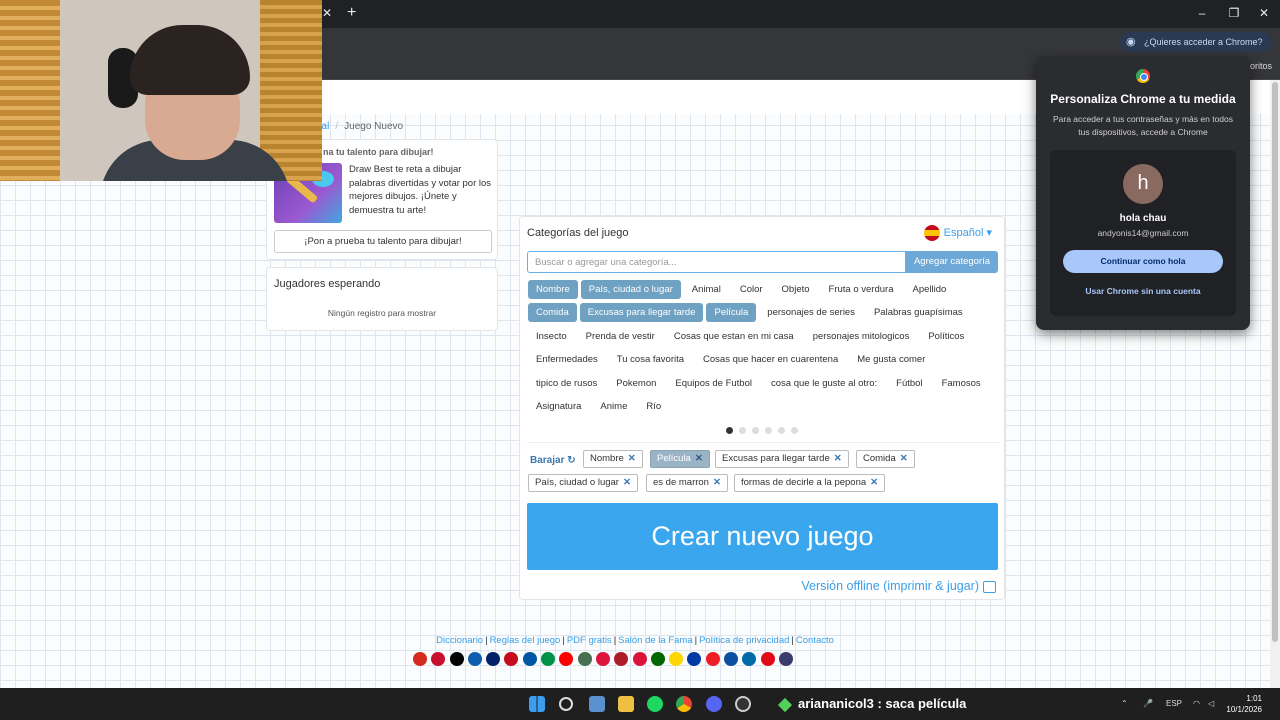  What do you see at coordinates (351, 13) in the screenshot?
I see `new-tab-icon: +` at bounding box center [351, 13].